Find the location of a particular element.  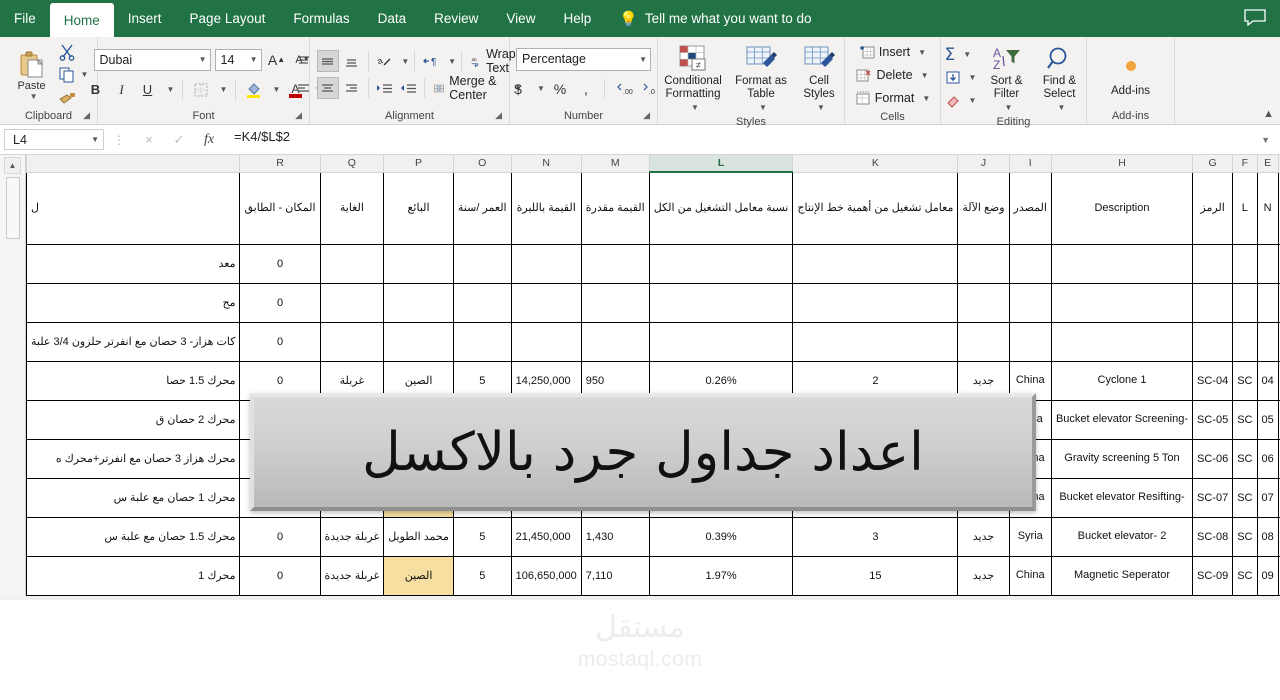

cell-N: 04 is located at coordinates (1267, 380).